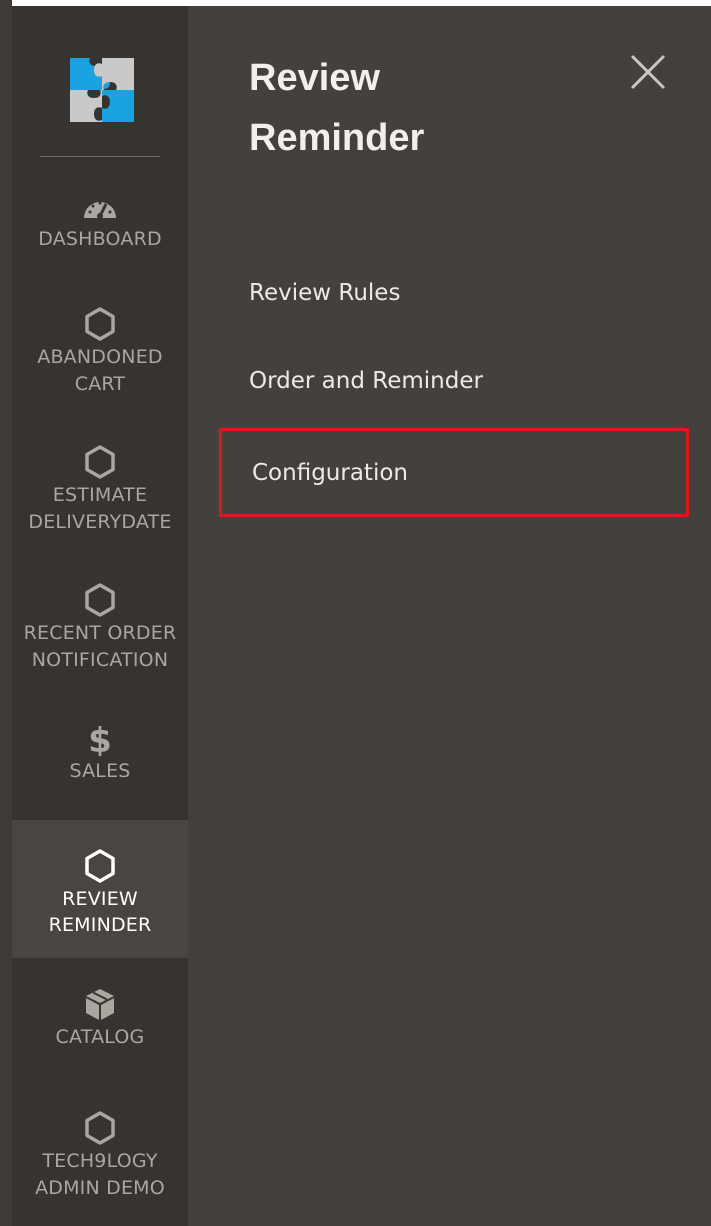 This screenshot has height=1226, width=711. Describe the element at coordinates (100, 912) in the screenshot. I see `sidebar-item-label: REVIEW REMINDER` at that location.